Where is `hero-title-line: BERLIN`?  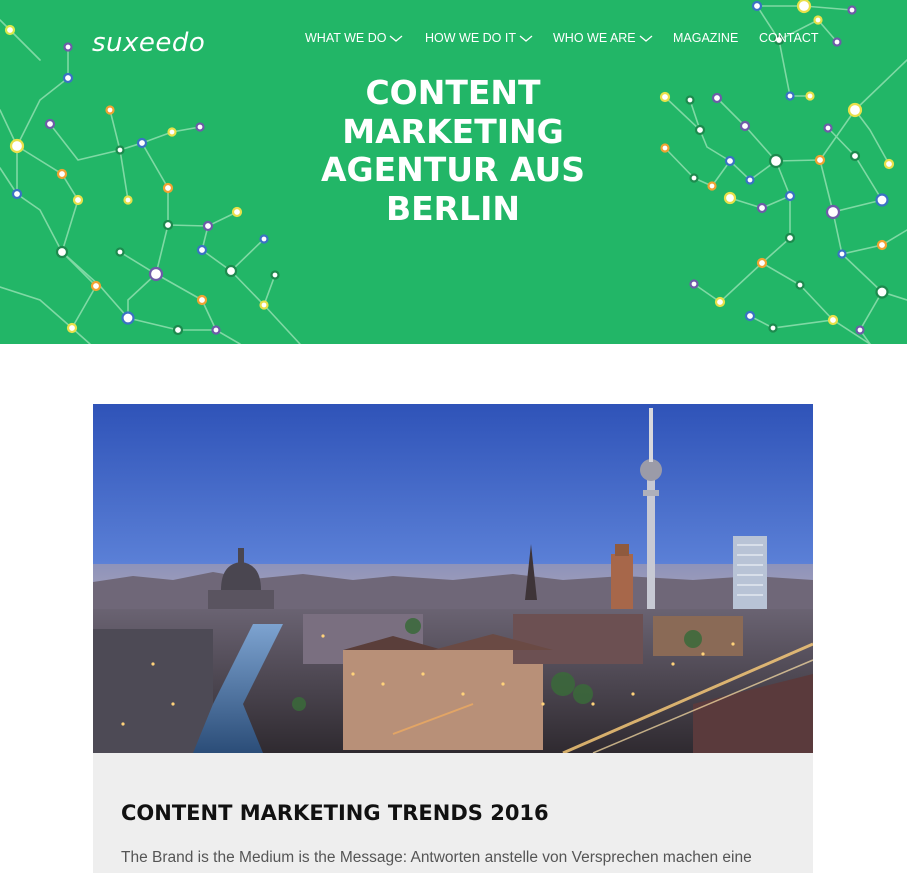 hero-title-line: BERLIN is located at coordinates (453, 208).